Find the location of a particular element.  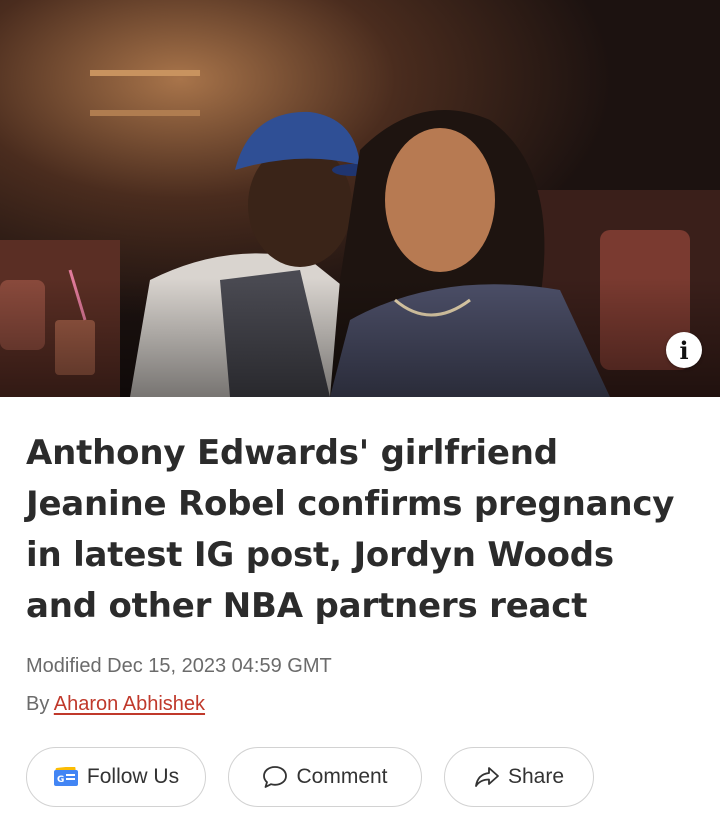

svg-text: G is located at coordinates (60, 780).